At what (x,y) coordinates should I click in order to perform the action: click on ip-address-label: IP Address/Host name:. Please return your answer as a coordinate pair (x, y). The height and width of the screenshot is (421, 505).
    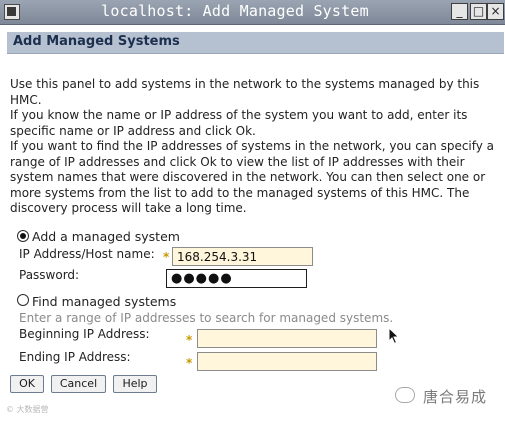
    Looking at the image, I should click on (87, 254).